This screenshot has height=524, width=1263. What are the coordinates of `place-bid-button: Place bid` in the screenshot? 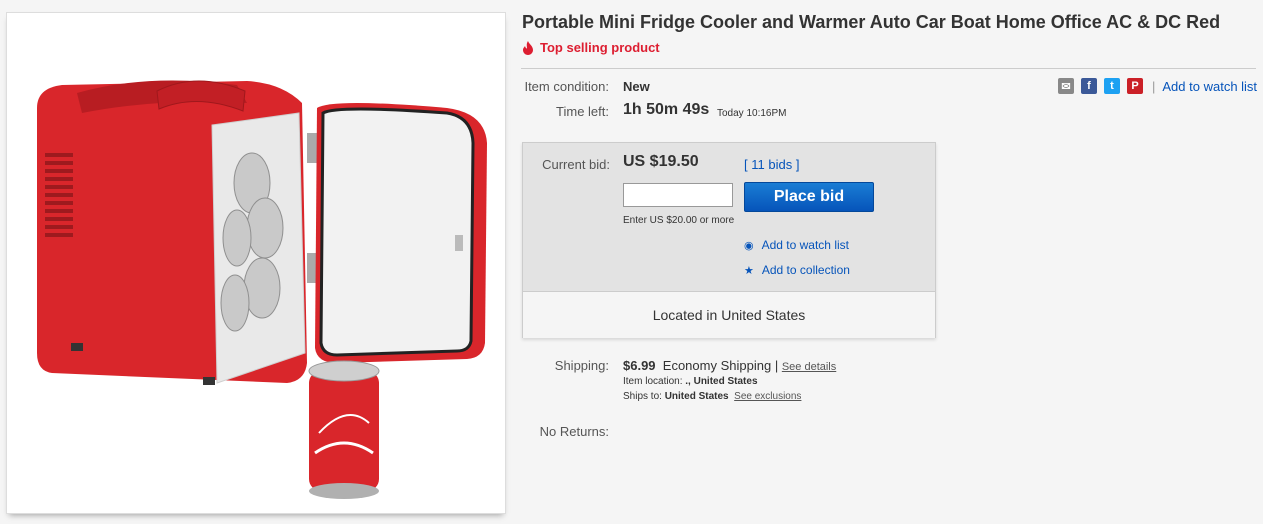 It's located at (809, 197).